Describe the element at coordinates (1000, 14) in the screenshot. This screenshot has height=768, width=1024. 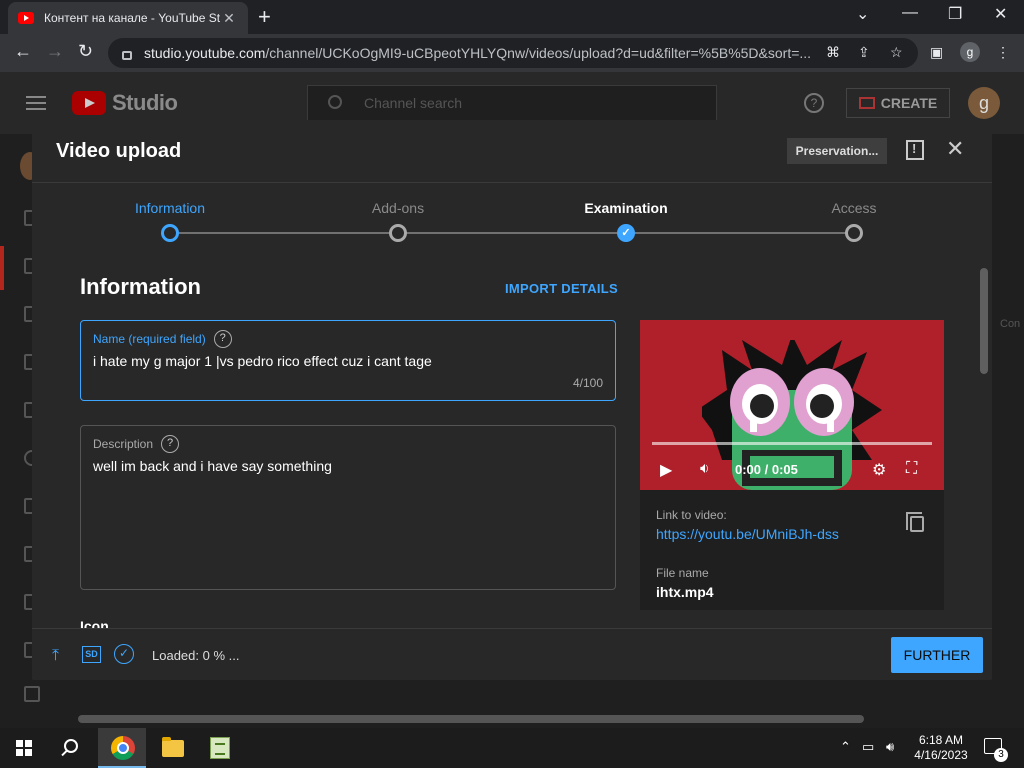
I see `window-close-icon: ✕` at that location.